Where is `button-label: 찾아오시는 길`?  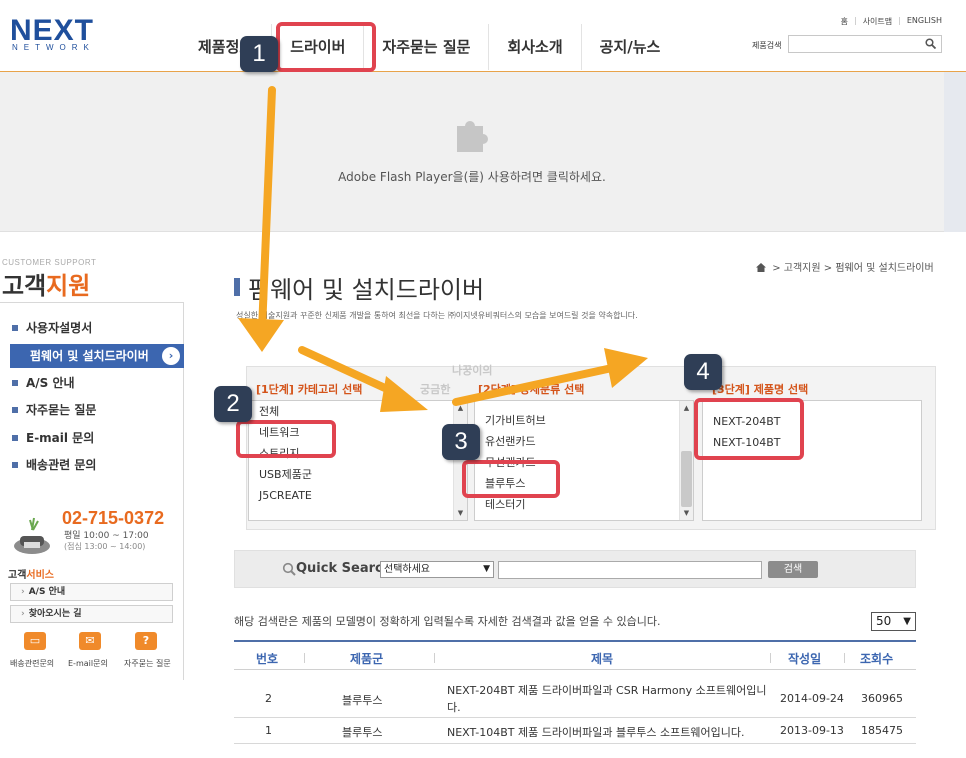 button-label: 찾아오시는 길 is located at coordinates (55, 614).